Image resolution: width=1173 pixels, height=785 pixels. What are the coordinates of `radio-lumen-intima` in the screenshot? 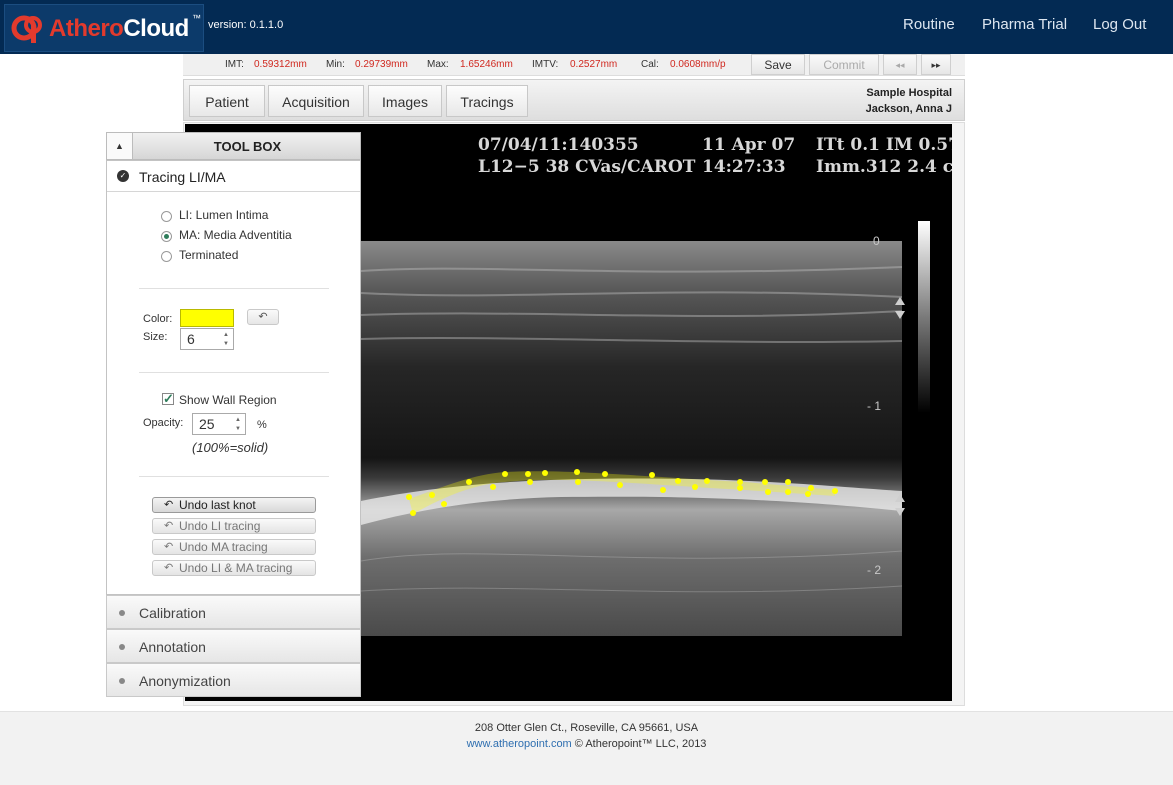 It's located at (166, 216).